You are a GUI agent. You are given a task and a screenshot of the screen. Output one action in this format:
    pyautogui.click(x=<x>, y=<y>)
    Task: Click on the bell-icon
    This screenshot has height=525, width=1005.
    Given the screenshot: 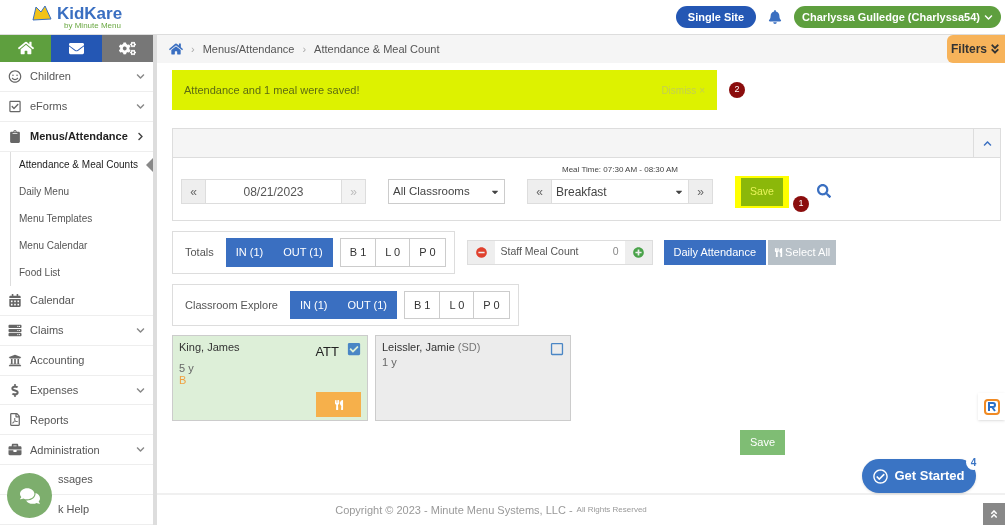 What is the action you would take?
    pyautogui.click(x=775, y=17)
    